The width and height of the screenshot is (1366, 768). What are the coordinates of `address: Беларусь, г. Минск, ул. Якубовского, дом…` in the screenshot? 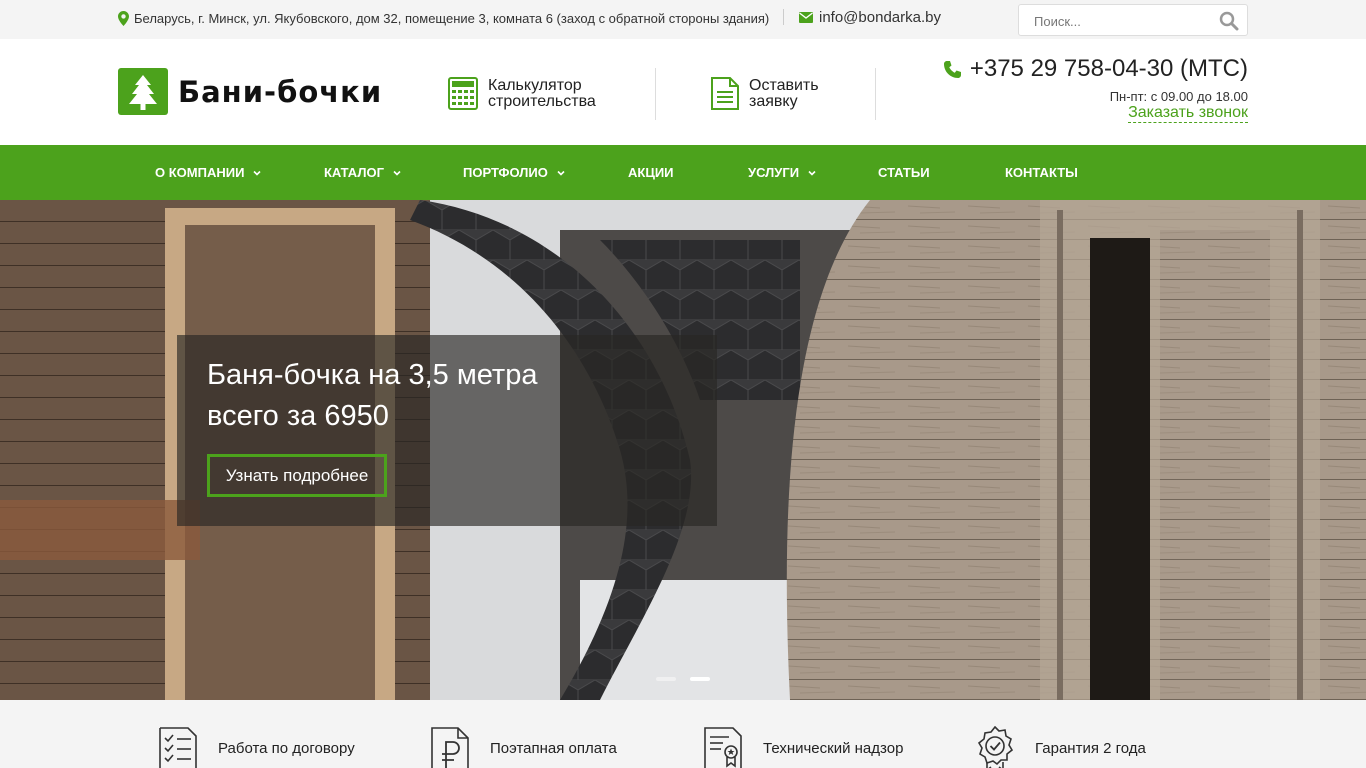 It's located at (443, 18).